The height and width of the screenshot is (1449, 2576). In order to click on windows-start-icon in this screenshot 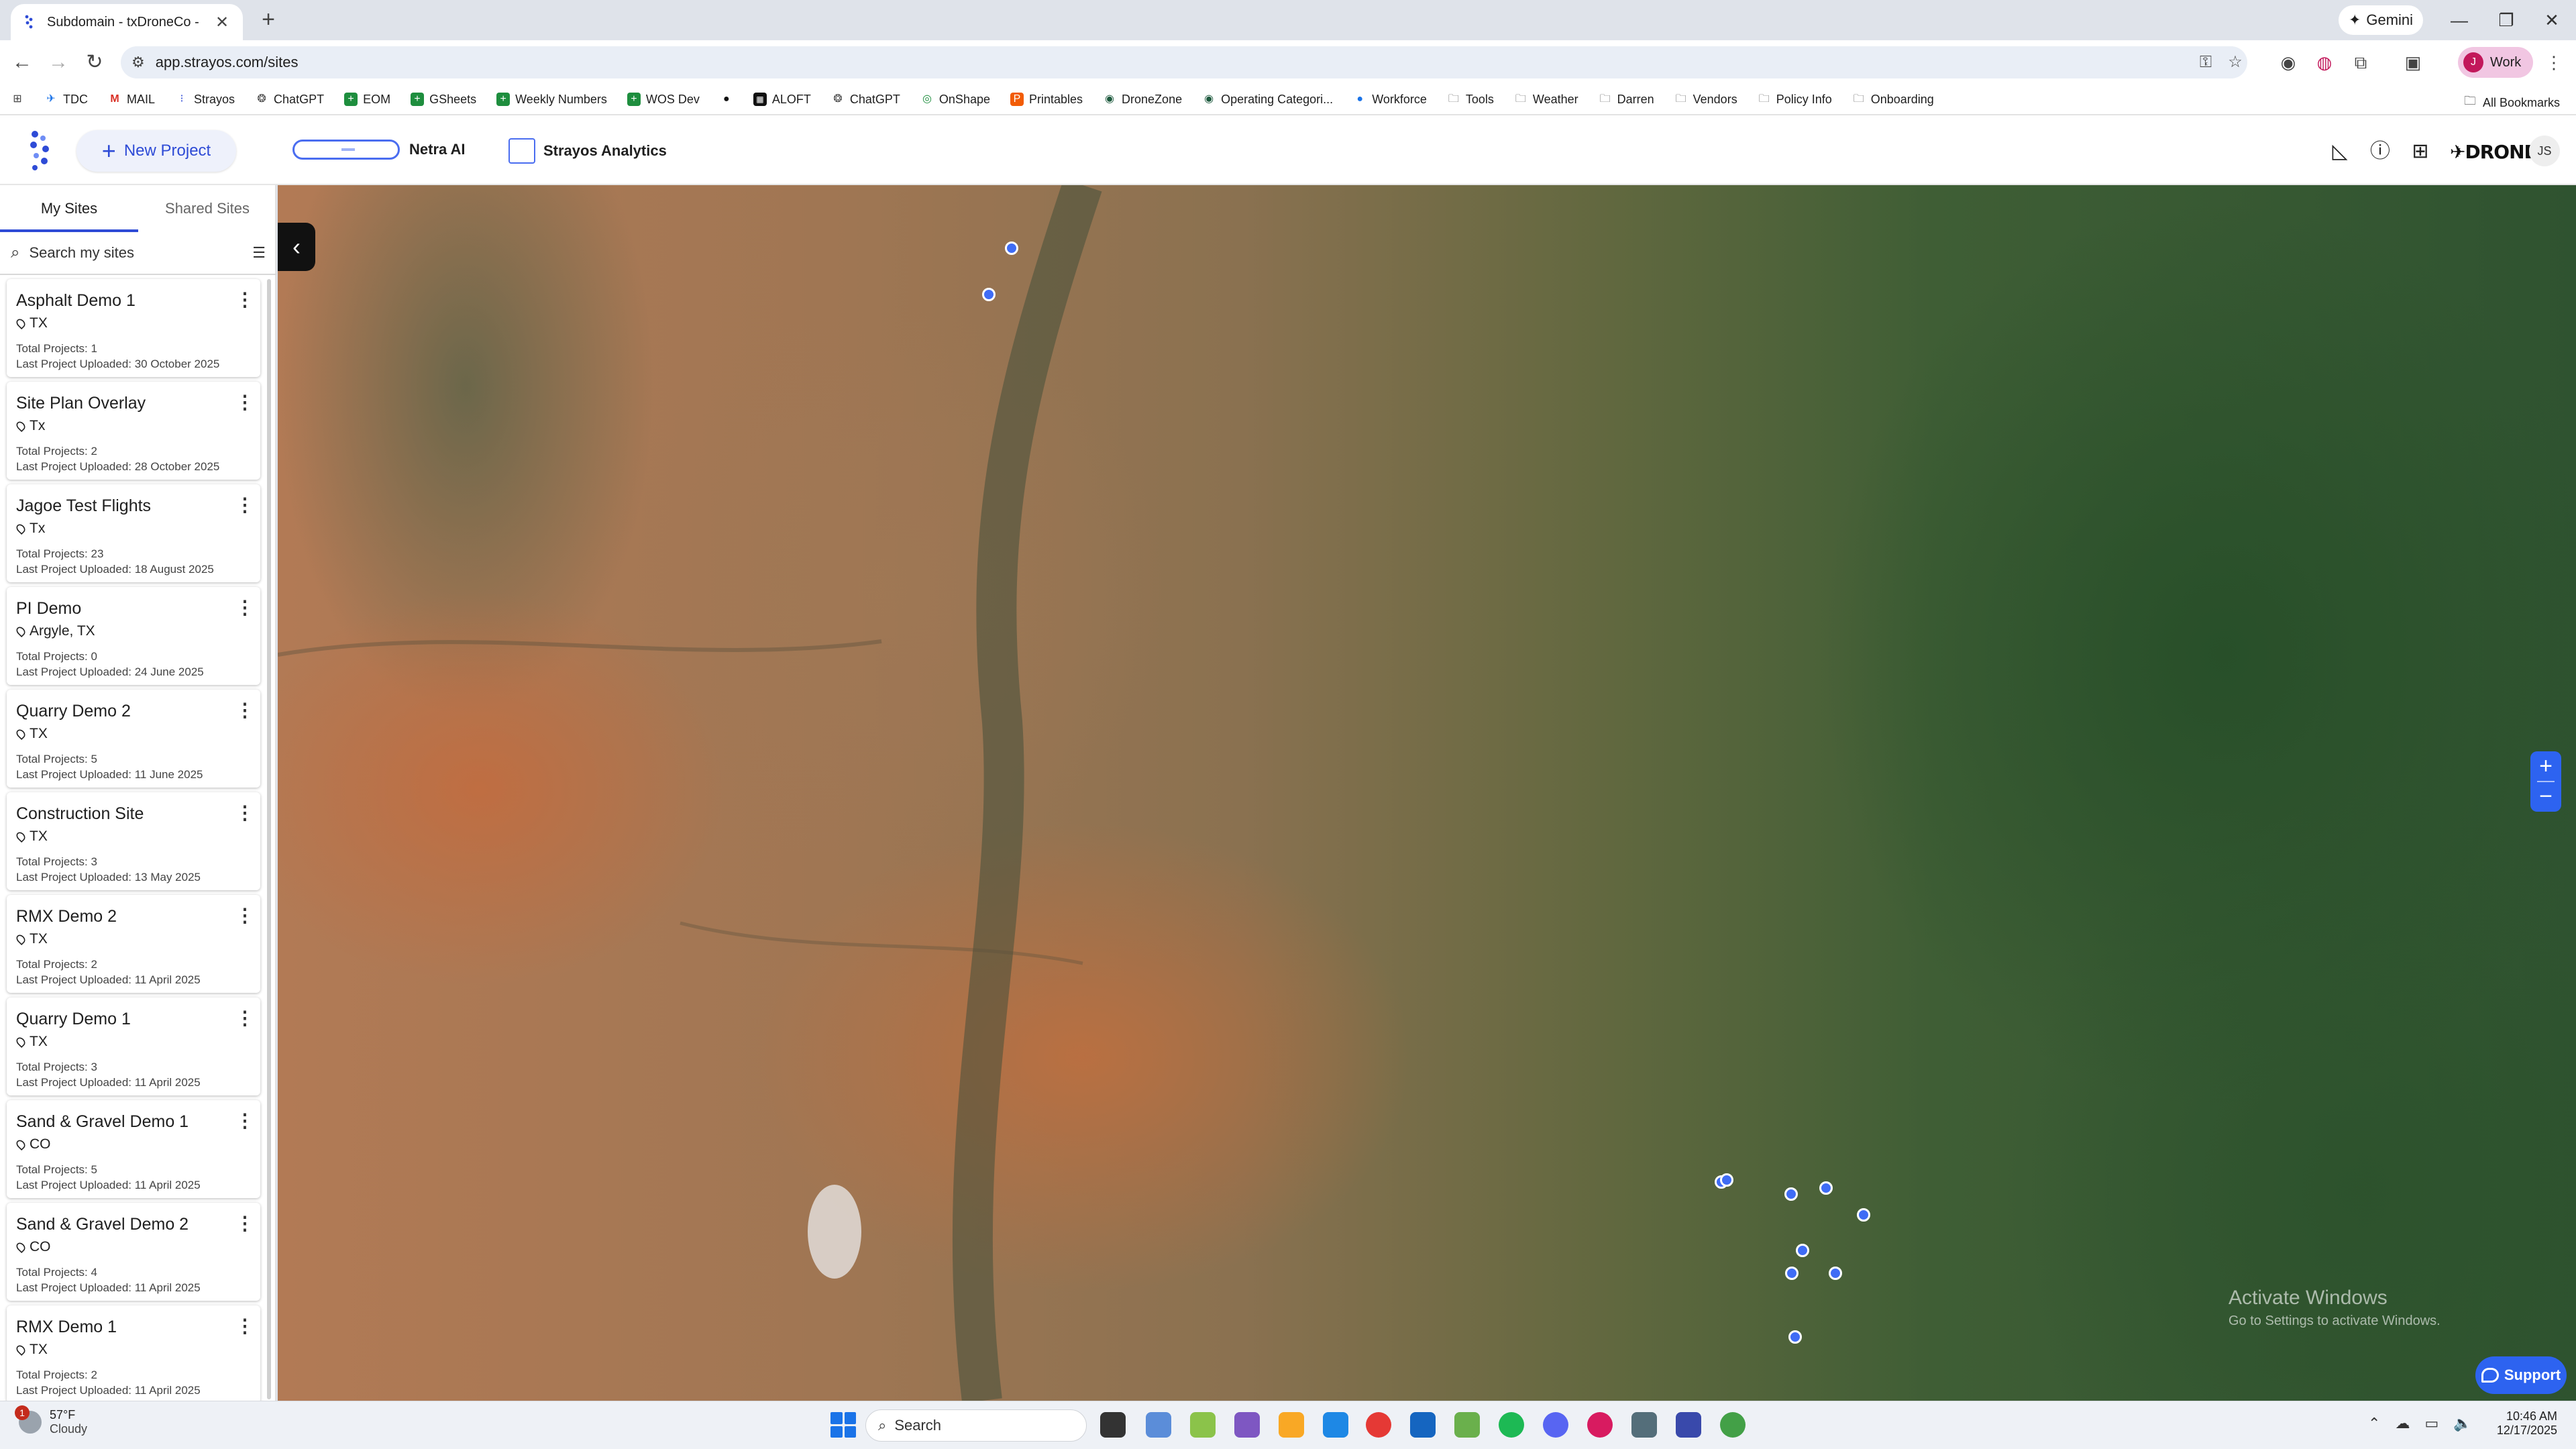, I will do `click(843, 1425)`.